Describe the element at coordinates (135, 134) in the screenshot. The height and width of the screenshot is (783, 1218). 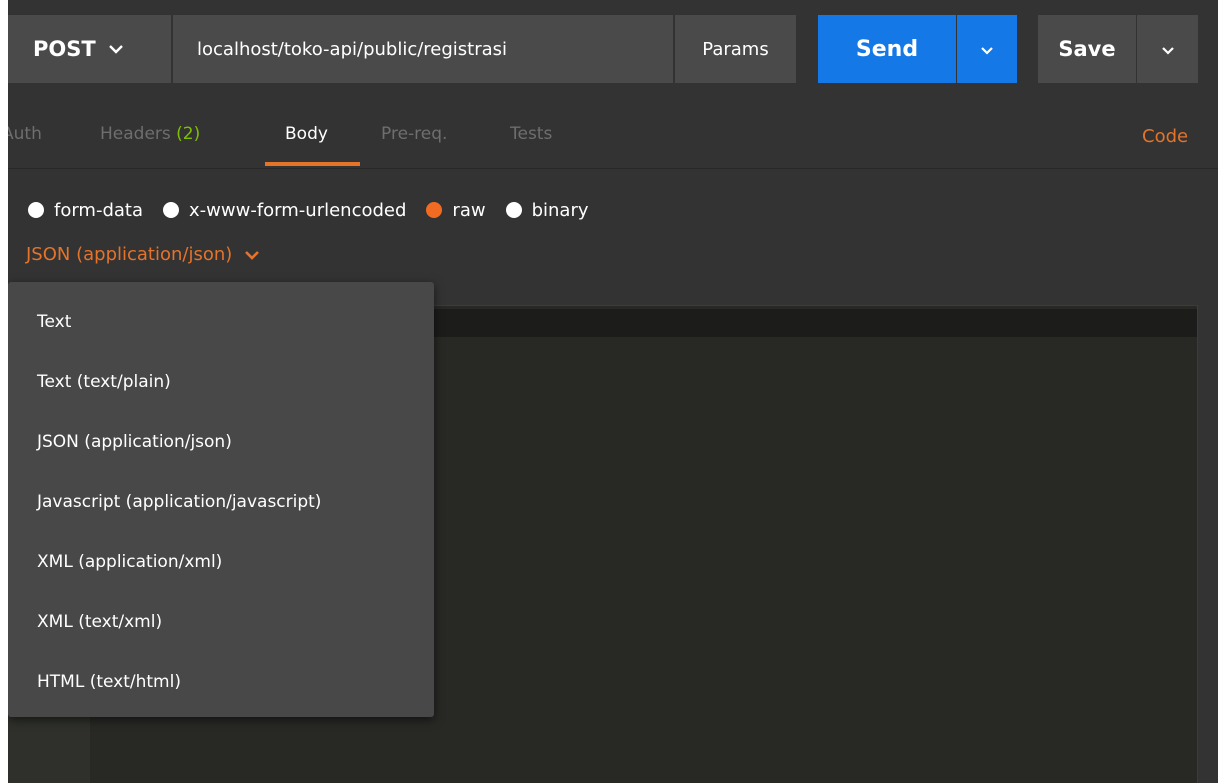
I see `tab-headers-label: Headers` at that location.